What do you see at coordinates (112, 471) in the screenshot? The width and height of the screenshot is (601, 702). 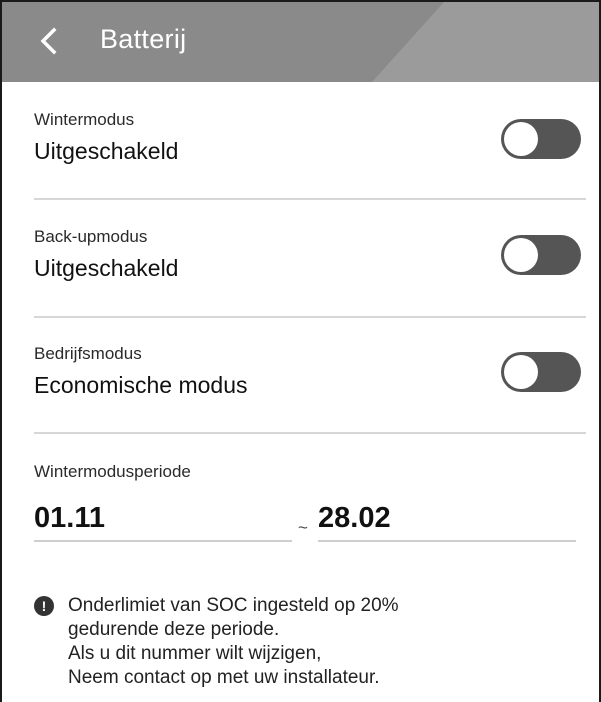 I see `period-label: Wintermodusperiode` at bounding box center [112, 471].